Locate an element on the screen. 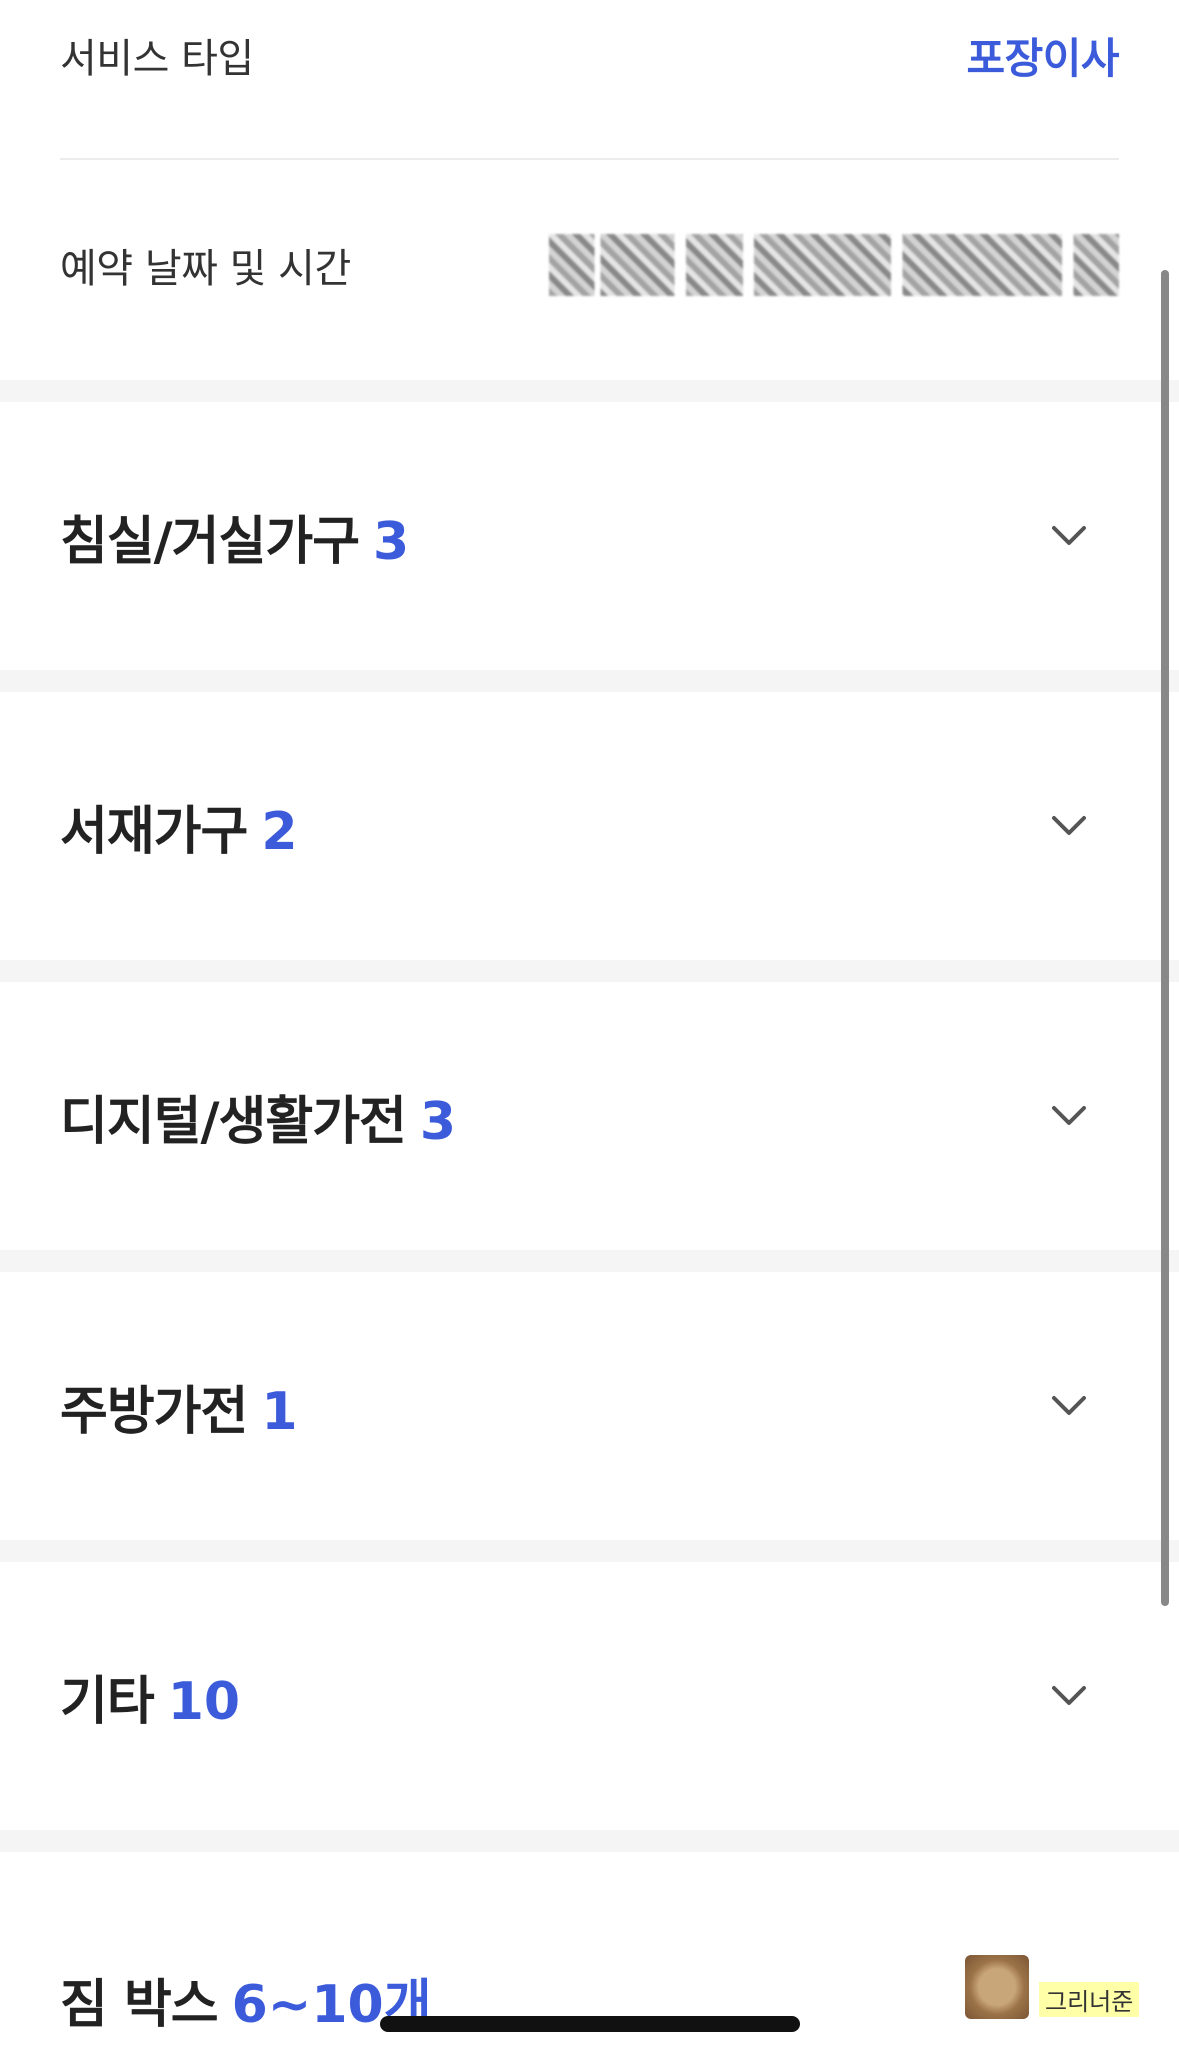 The height and width of the screenshot is (2056, 1179). section-heading: 기타 10 is located at coordinates (150, 1696).